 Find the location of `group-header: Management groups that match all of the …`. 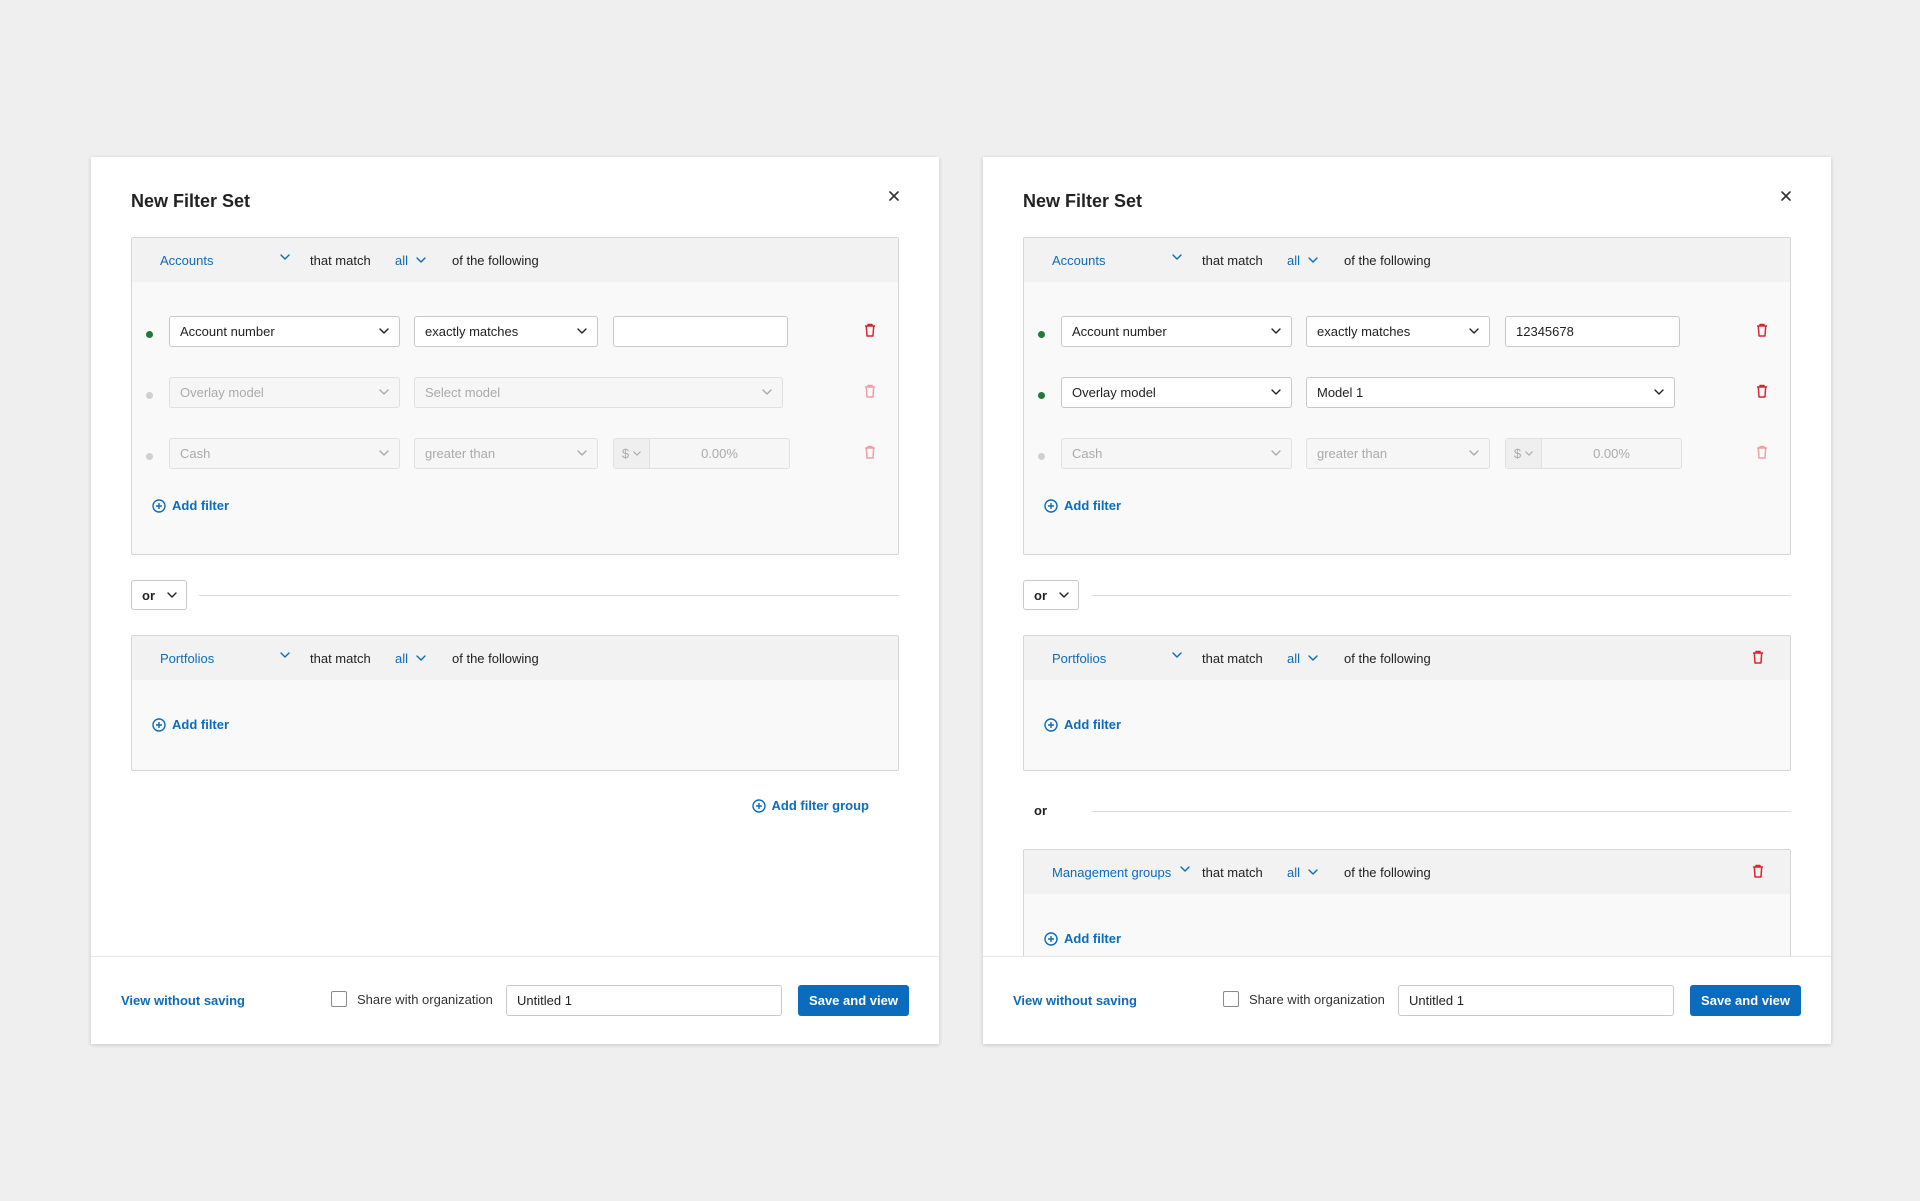

group-header: Management groups that match all of the … is located at coordinates (1407, 872).